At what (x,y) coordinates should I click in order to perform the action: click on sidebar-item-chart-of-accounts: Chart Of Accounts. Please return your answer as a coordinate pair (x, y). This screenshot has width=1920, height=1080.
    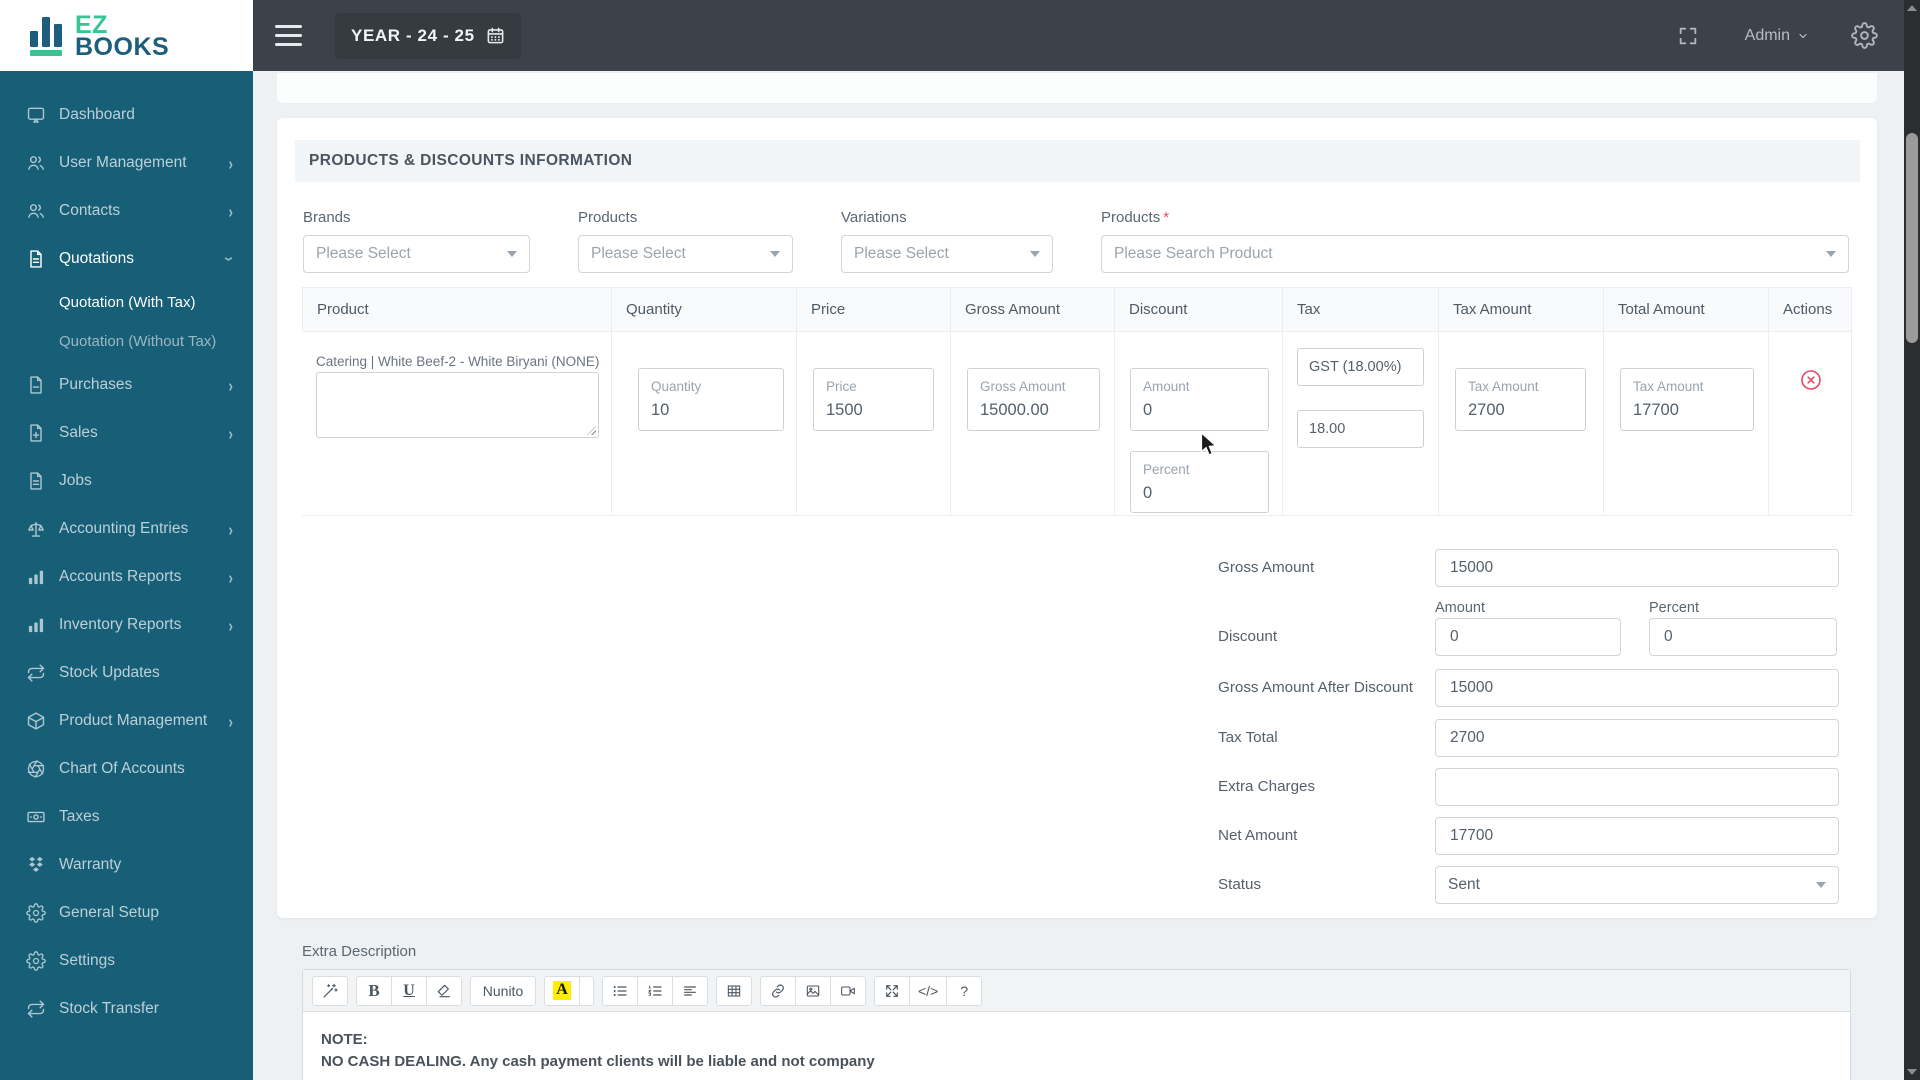
    Looking at the image, I should click on (126, 769).